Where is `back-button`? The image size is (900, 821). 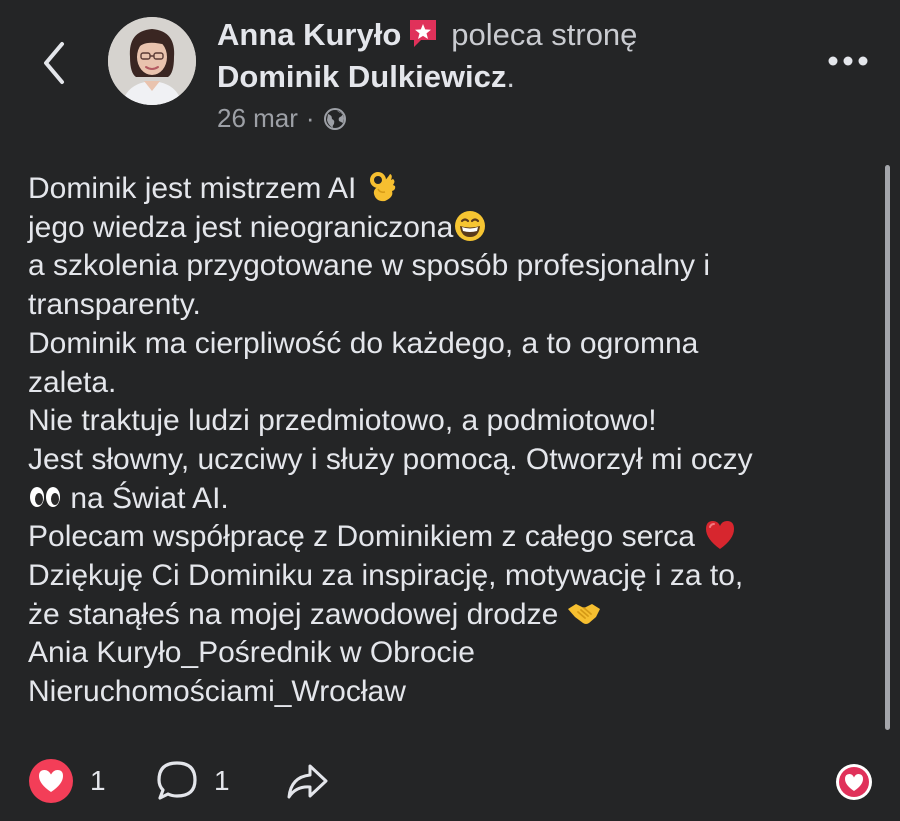 back-button is located at coordinates (56, 63).